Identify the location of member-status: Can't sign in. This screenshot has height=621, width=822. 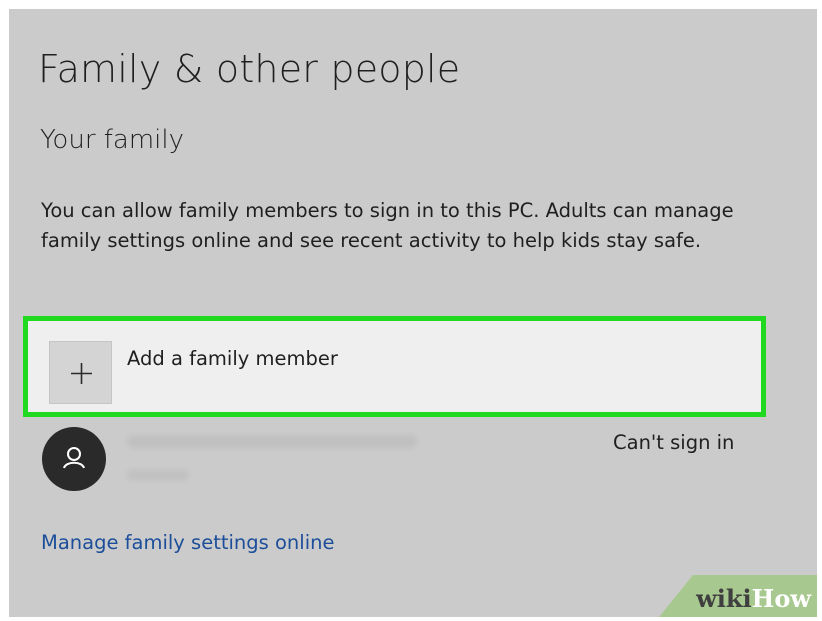
(674, 442).